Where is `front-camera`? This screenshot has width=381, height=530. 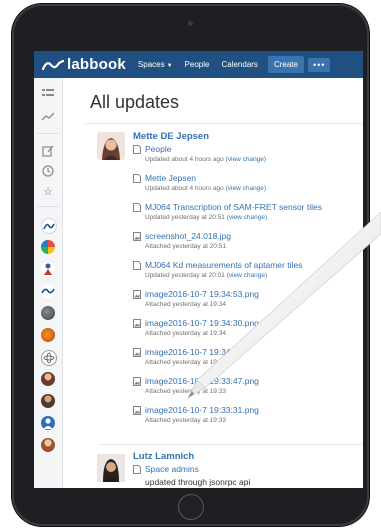
front-camera is located at coordinates (190, 23).